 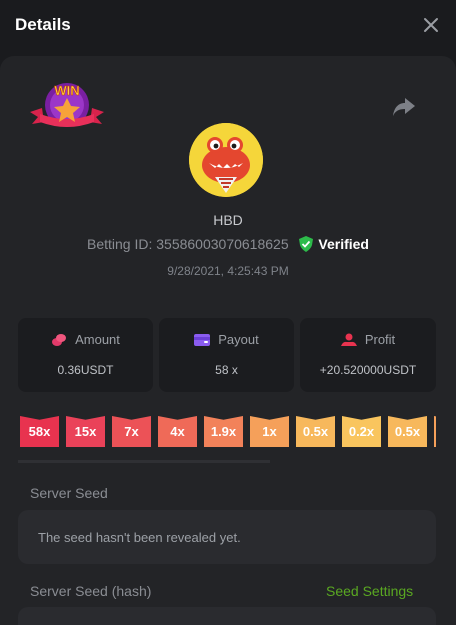 What do you see at coordinates (343, 244) in the screenshot?
I see `verified-label: Verified` at bounding box center [343, 244].